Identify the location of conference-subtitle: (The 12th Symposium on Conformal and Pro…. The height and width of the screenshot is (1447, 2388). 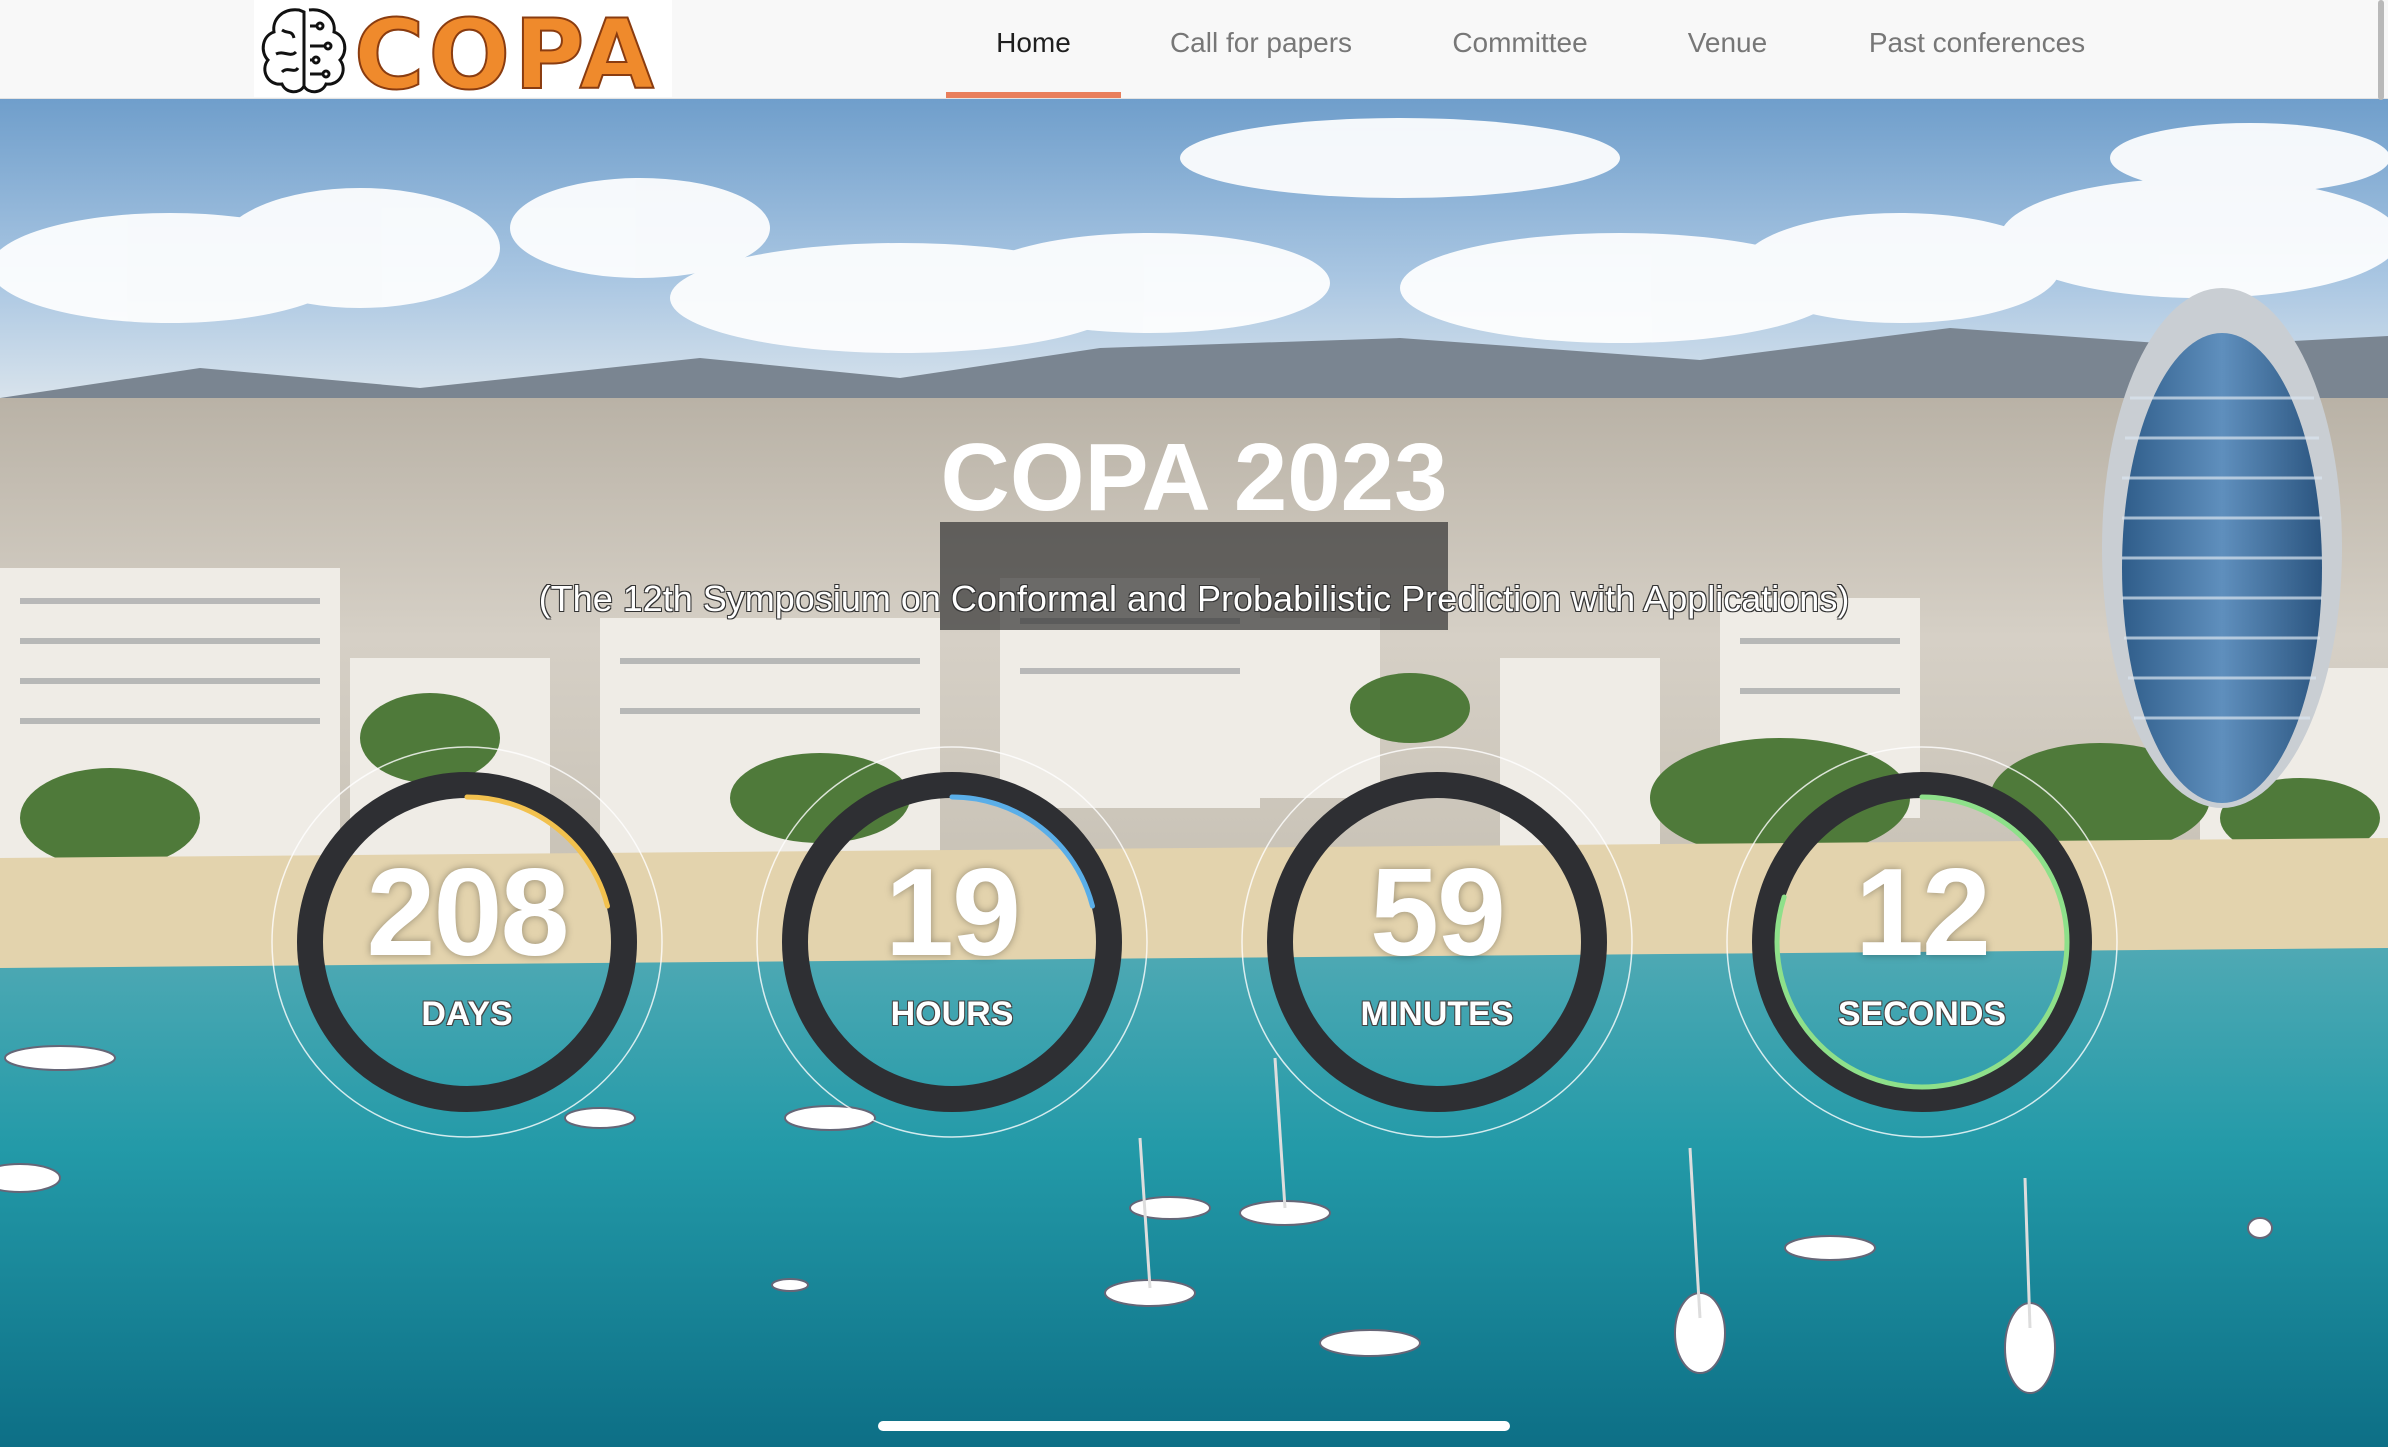
(1194, 598).